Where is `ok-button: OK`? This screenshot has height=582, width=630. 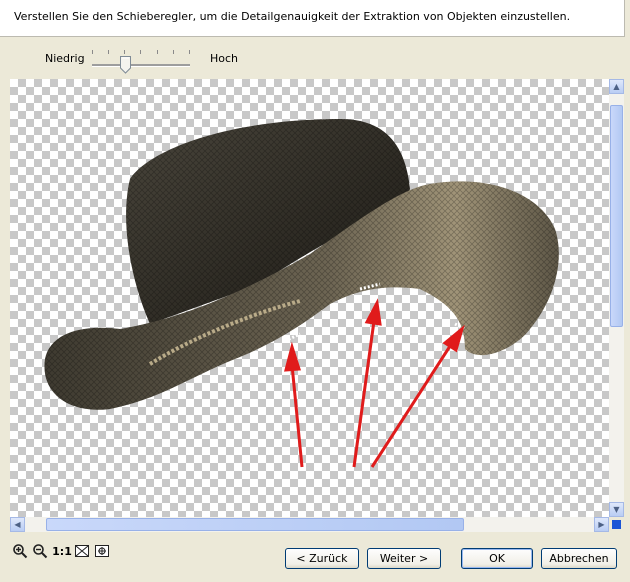 ok-button: OK is located at coordinates (497, 558).